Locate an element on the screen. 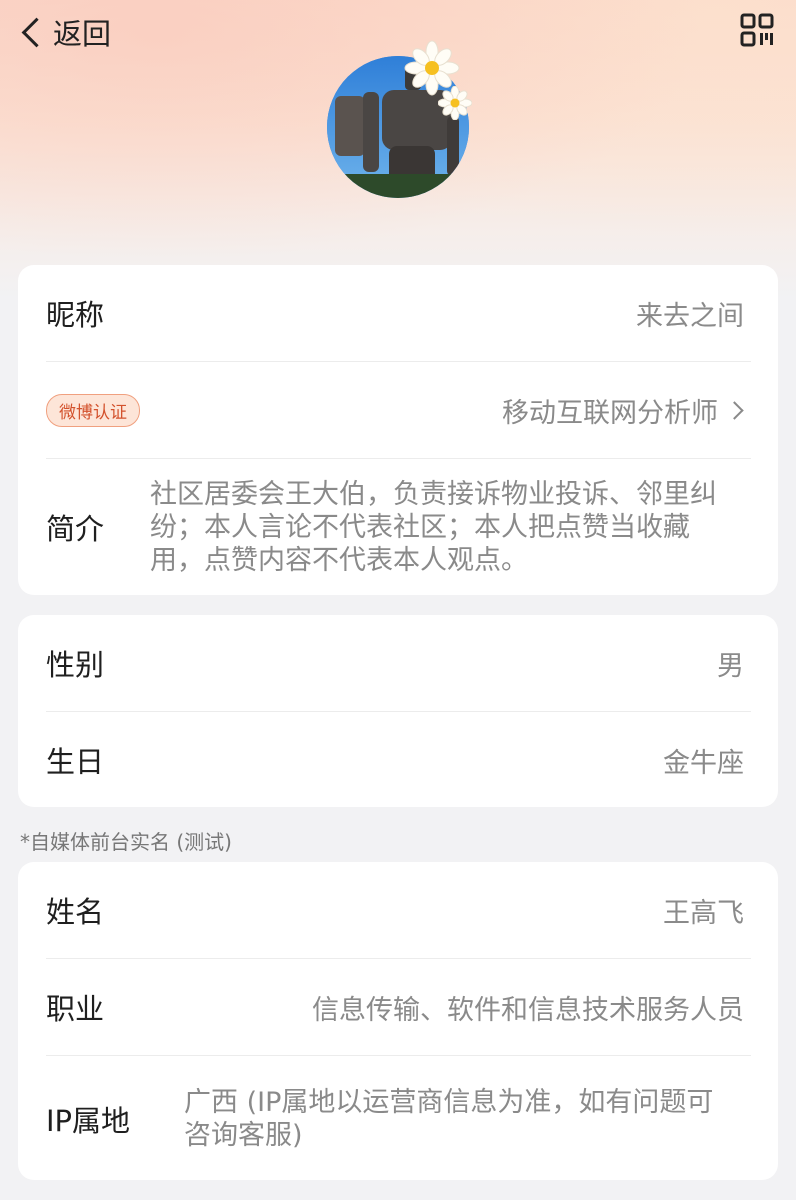 This screenshot has height=1200, width=796. chevron-left-icon is located at coordinates (36, 32).